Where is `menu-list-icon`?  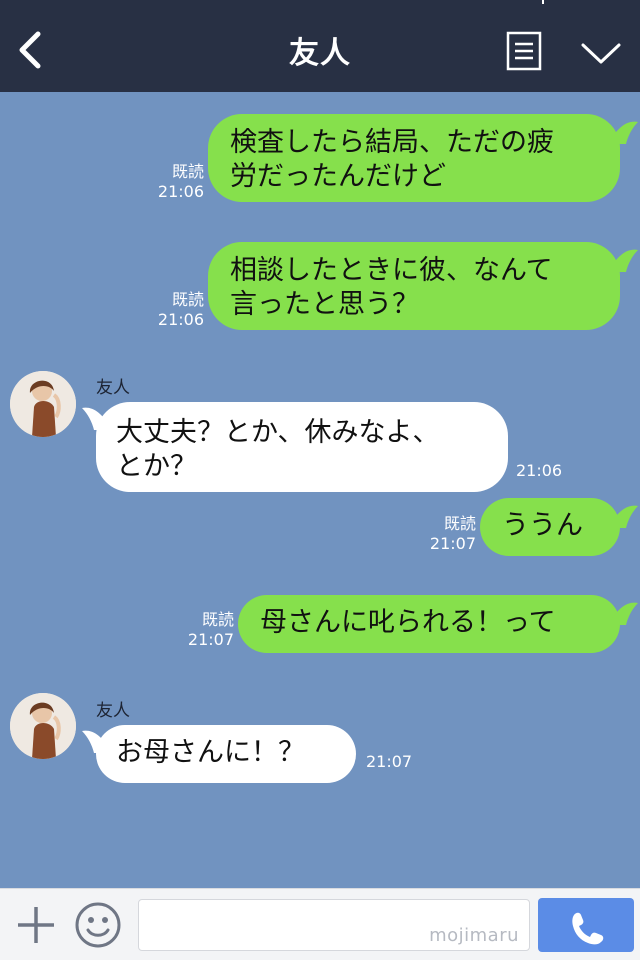
menu-list-icon is located at coordinates (524, 51).